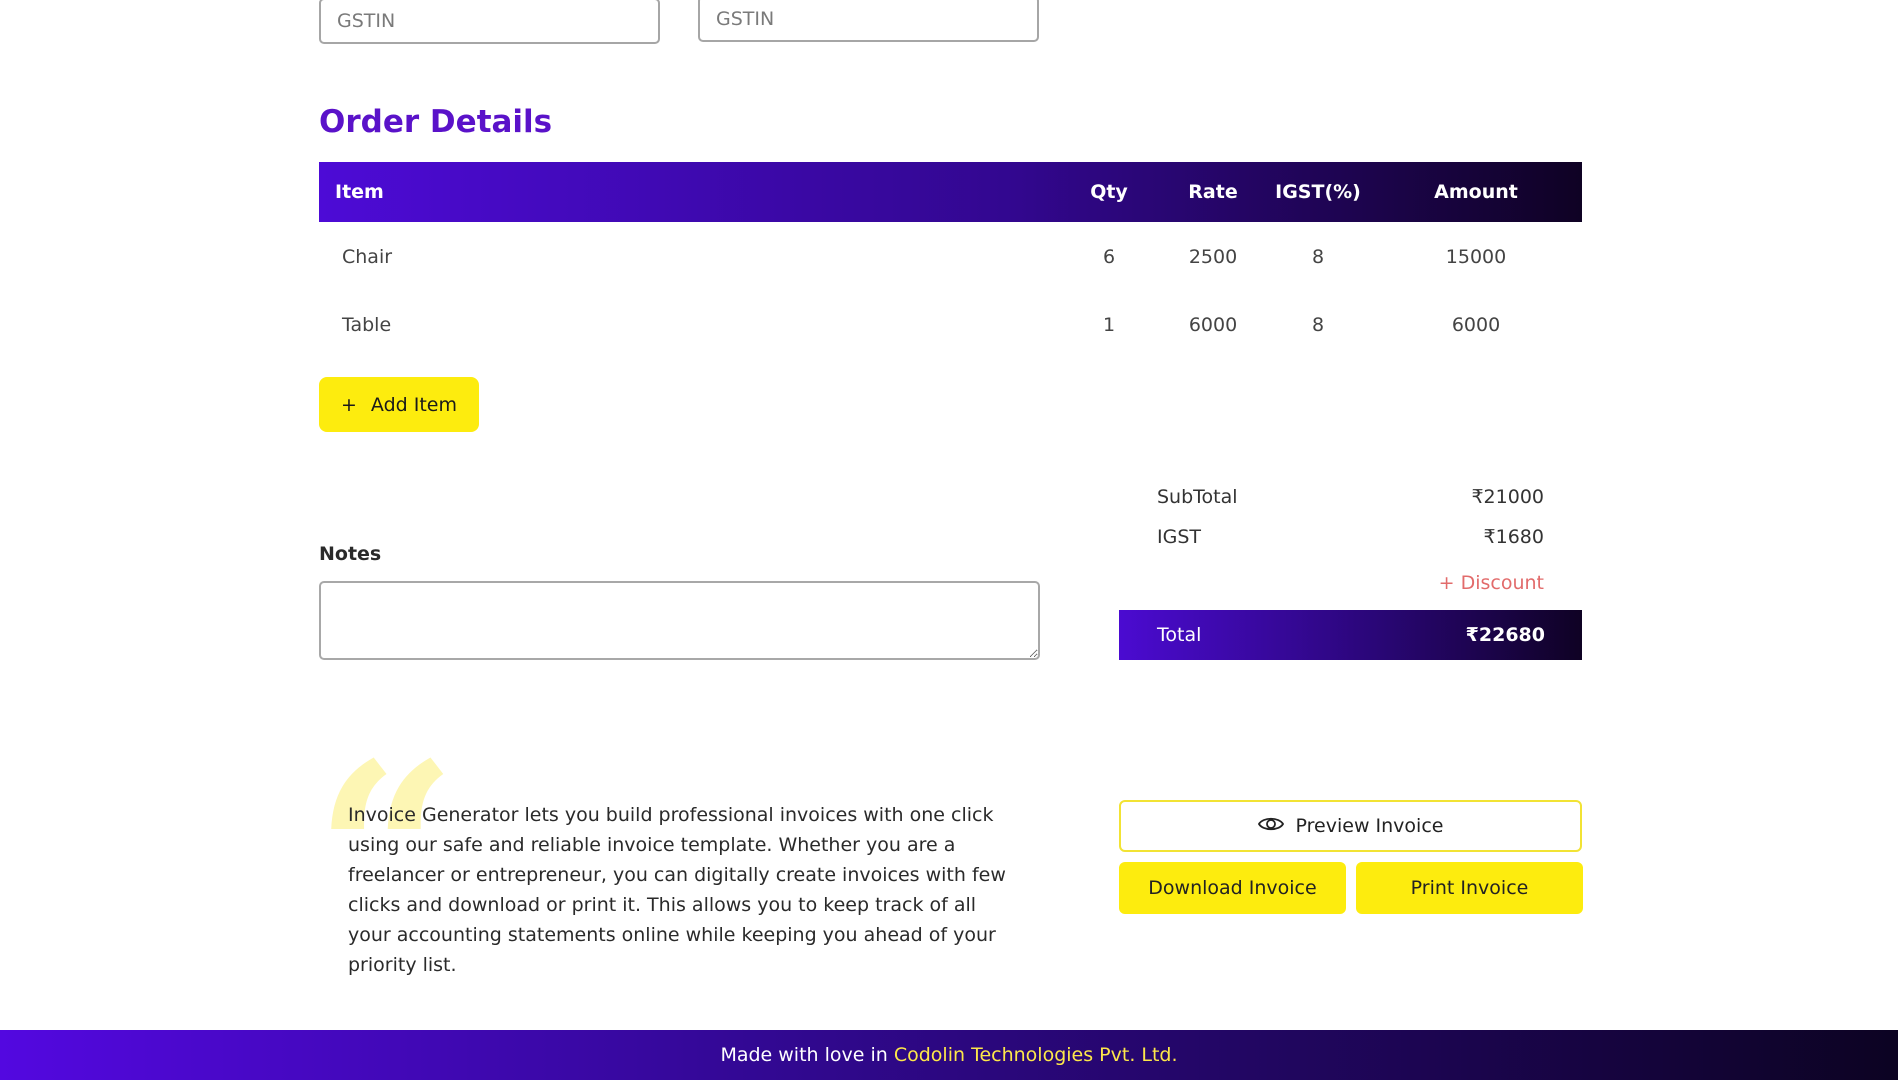 The image size is (1898, 1080). What do you see at coordinates (950, 257) in the screenshot?
I see `table-row: Chair 6 2500 8 15000` at bounding box center [950, 257].